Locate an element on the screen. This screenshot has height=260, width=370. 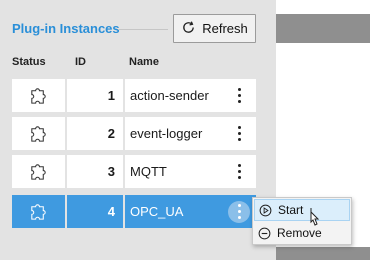
instance-name: action-sender is located at coordinates (169, 95).